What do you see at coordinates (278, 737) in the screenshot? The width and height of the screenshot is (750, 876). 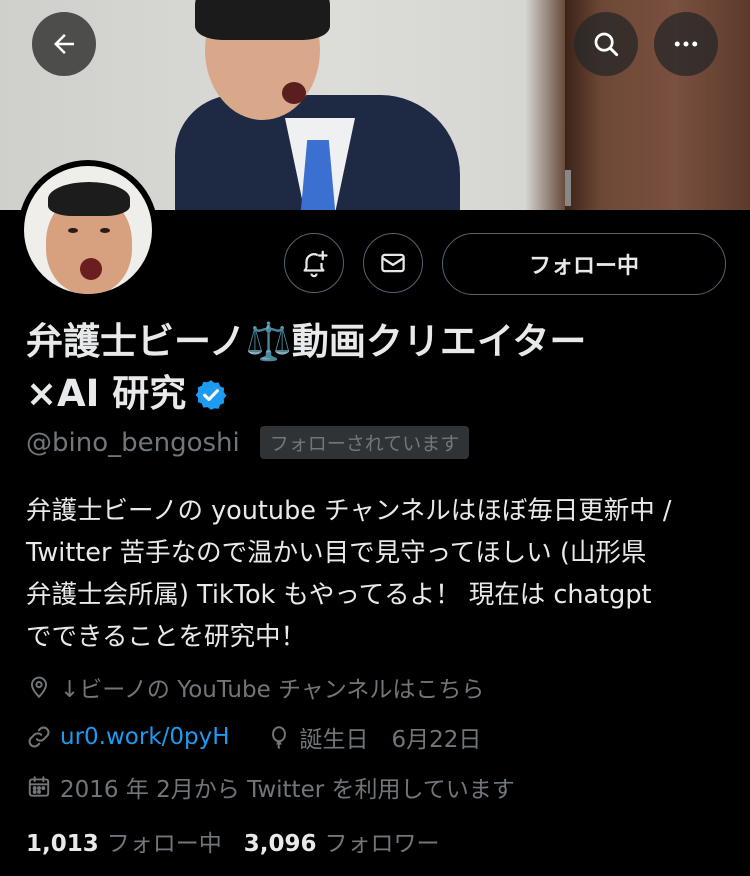 I see `balloon-icon` at bounding box center [278, 737].